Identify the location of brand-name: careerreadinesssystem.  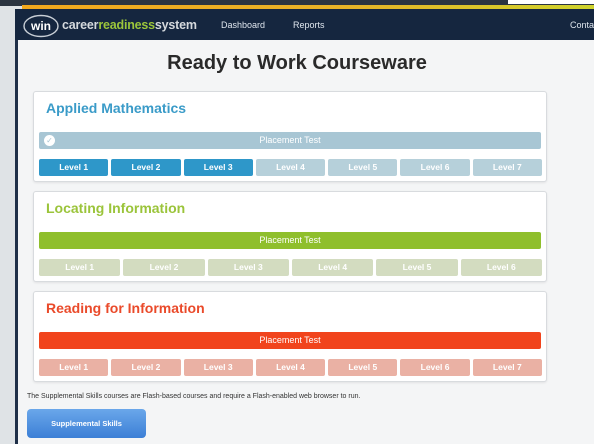
(129, 25).